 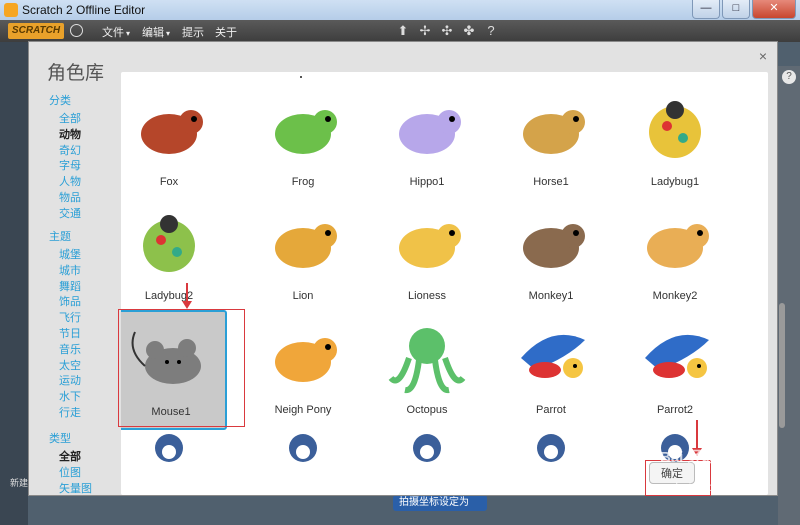 I want to click on sidebar-item: 节日, so click(x=65, y=333).